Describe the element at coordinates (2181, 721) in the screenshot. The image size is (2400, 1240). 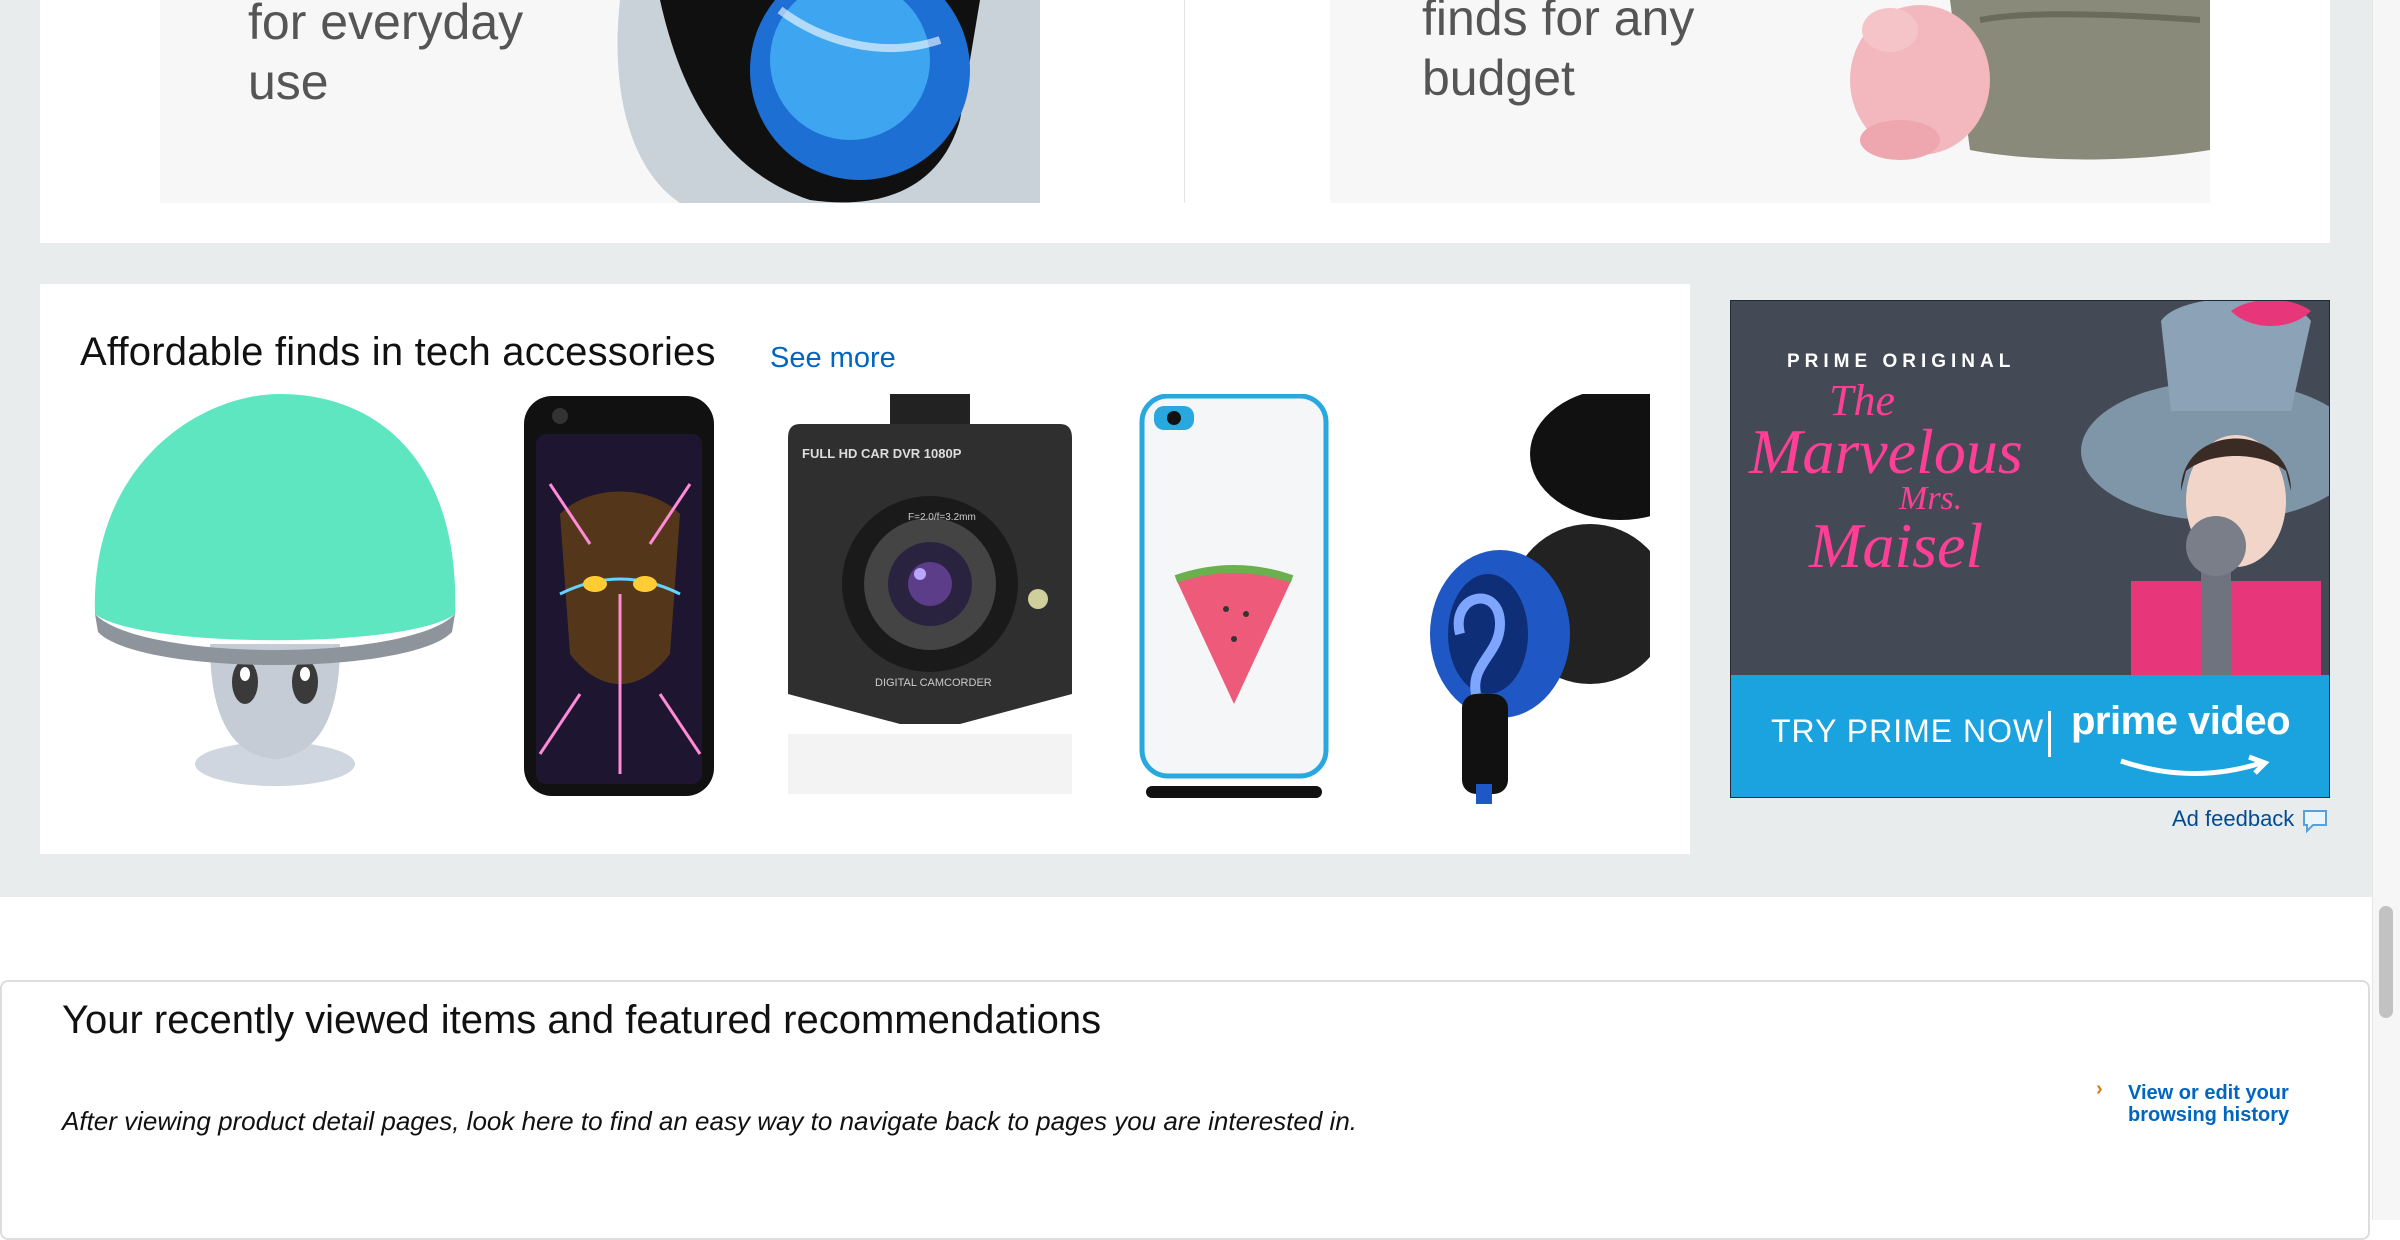
I see `prime-video-logo: prime video` at that location.